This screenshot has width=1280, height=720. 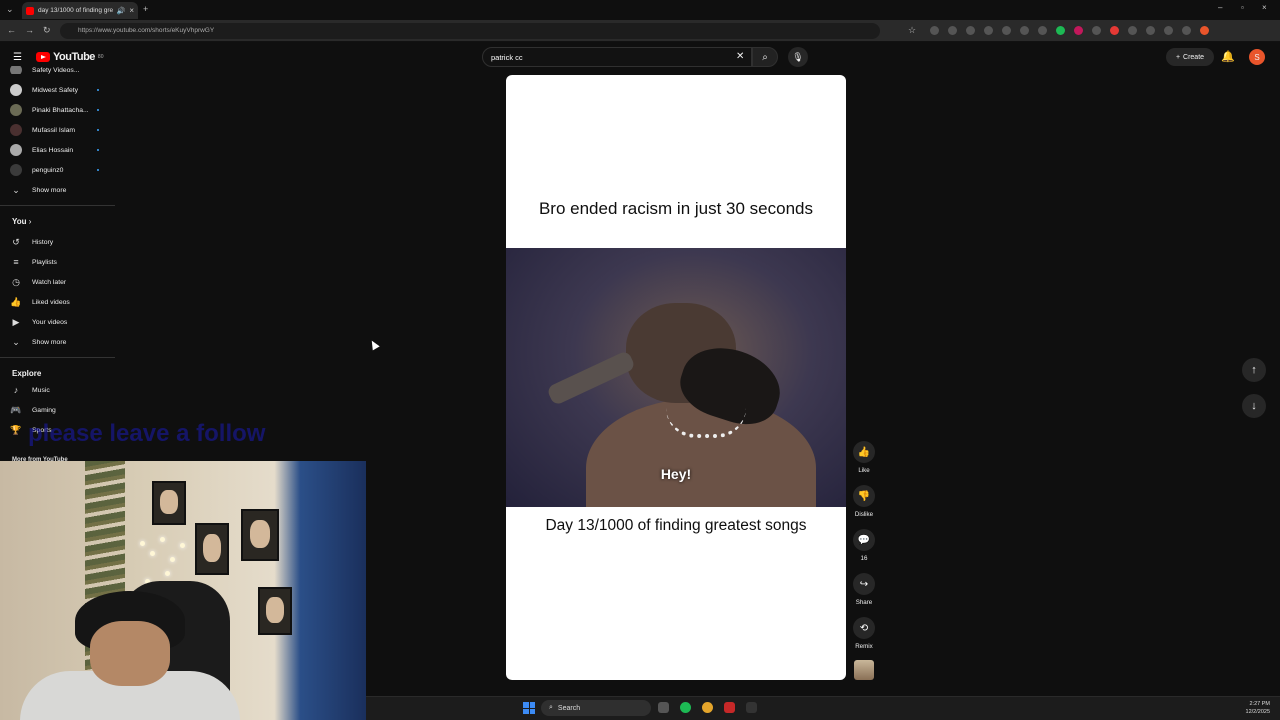 What do you see at coordinates (60, 90) in the screenshot?
I see `sidebar-sub-item: Midwest Safety` at bounding box center [60, 90].